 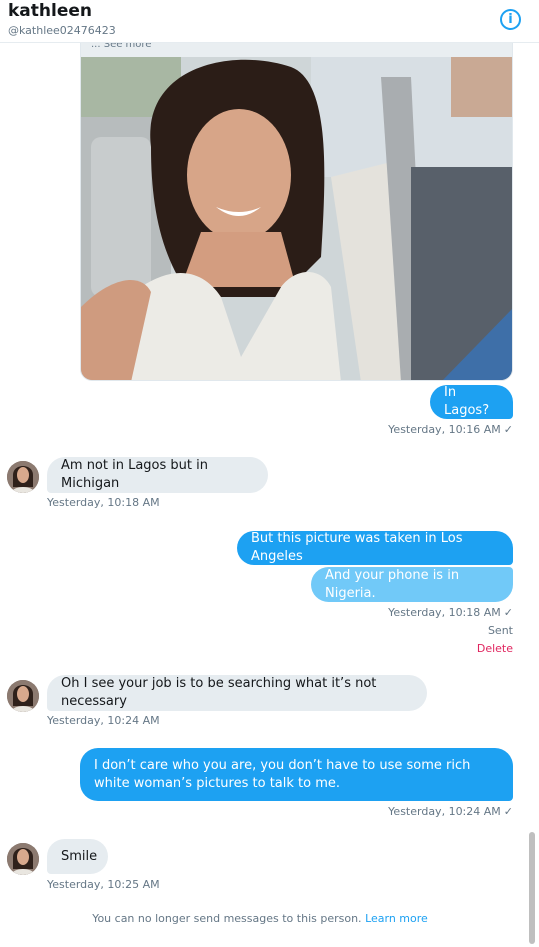 I want to click on message-bubble-outgoing: In Lagos?, so click(x=471, y=402).